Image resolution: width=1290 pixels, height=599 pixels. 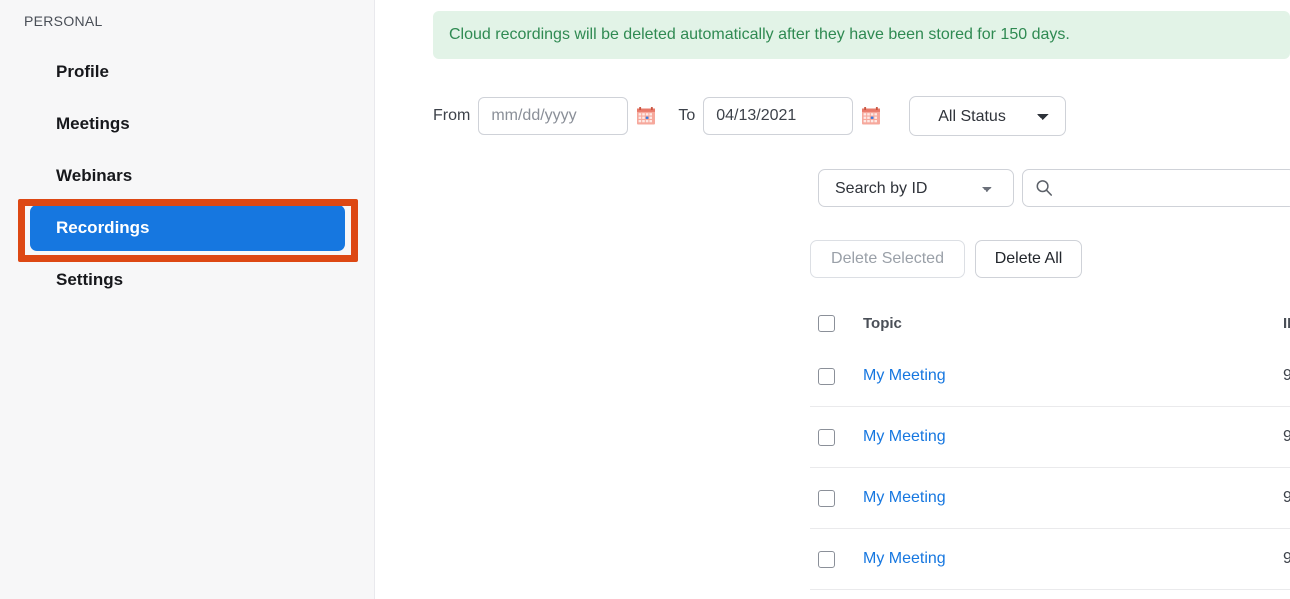 I want to click on table-header-row: Topic ID Start Time, so click(x=1050, y=323).